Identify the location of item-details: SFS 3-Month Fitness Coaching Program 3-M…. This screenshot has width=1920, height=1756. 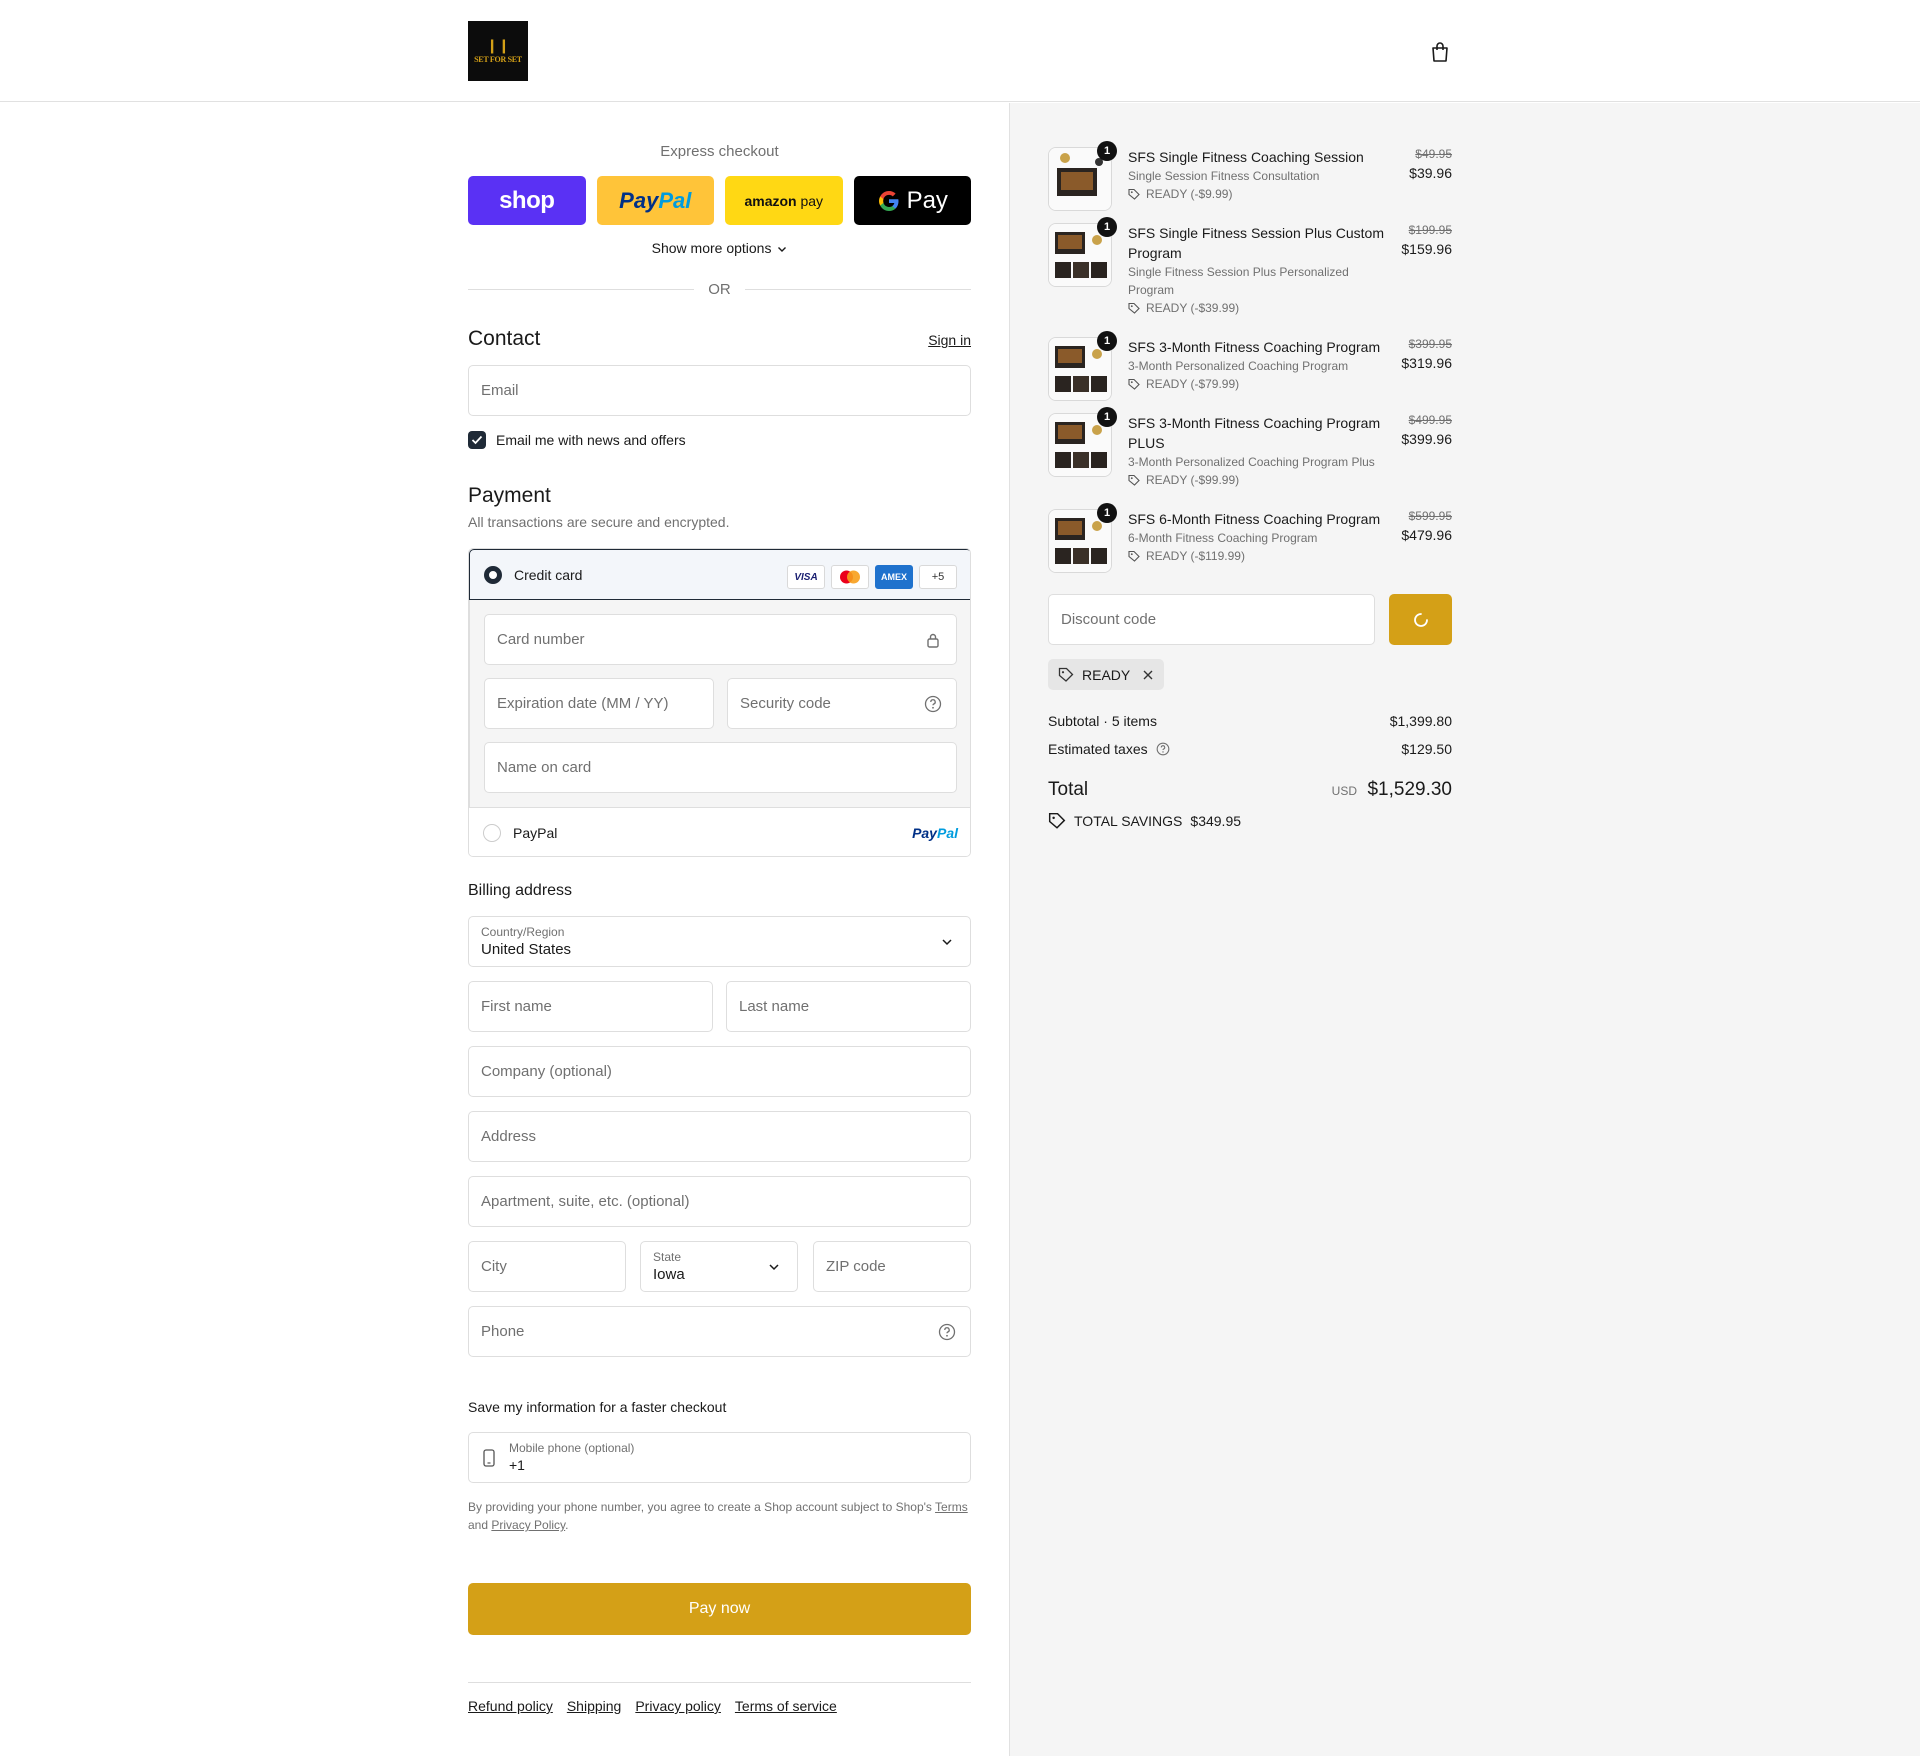
(1258, 365).